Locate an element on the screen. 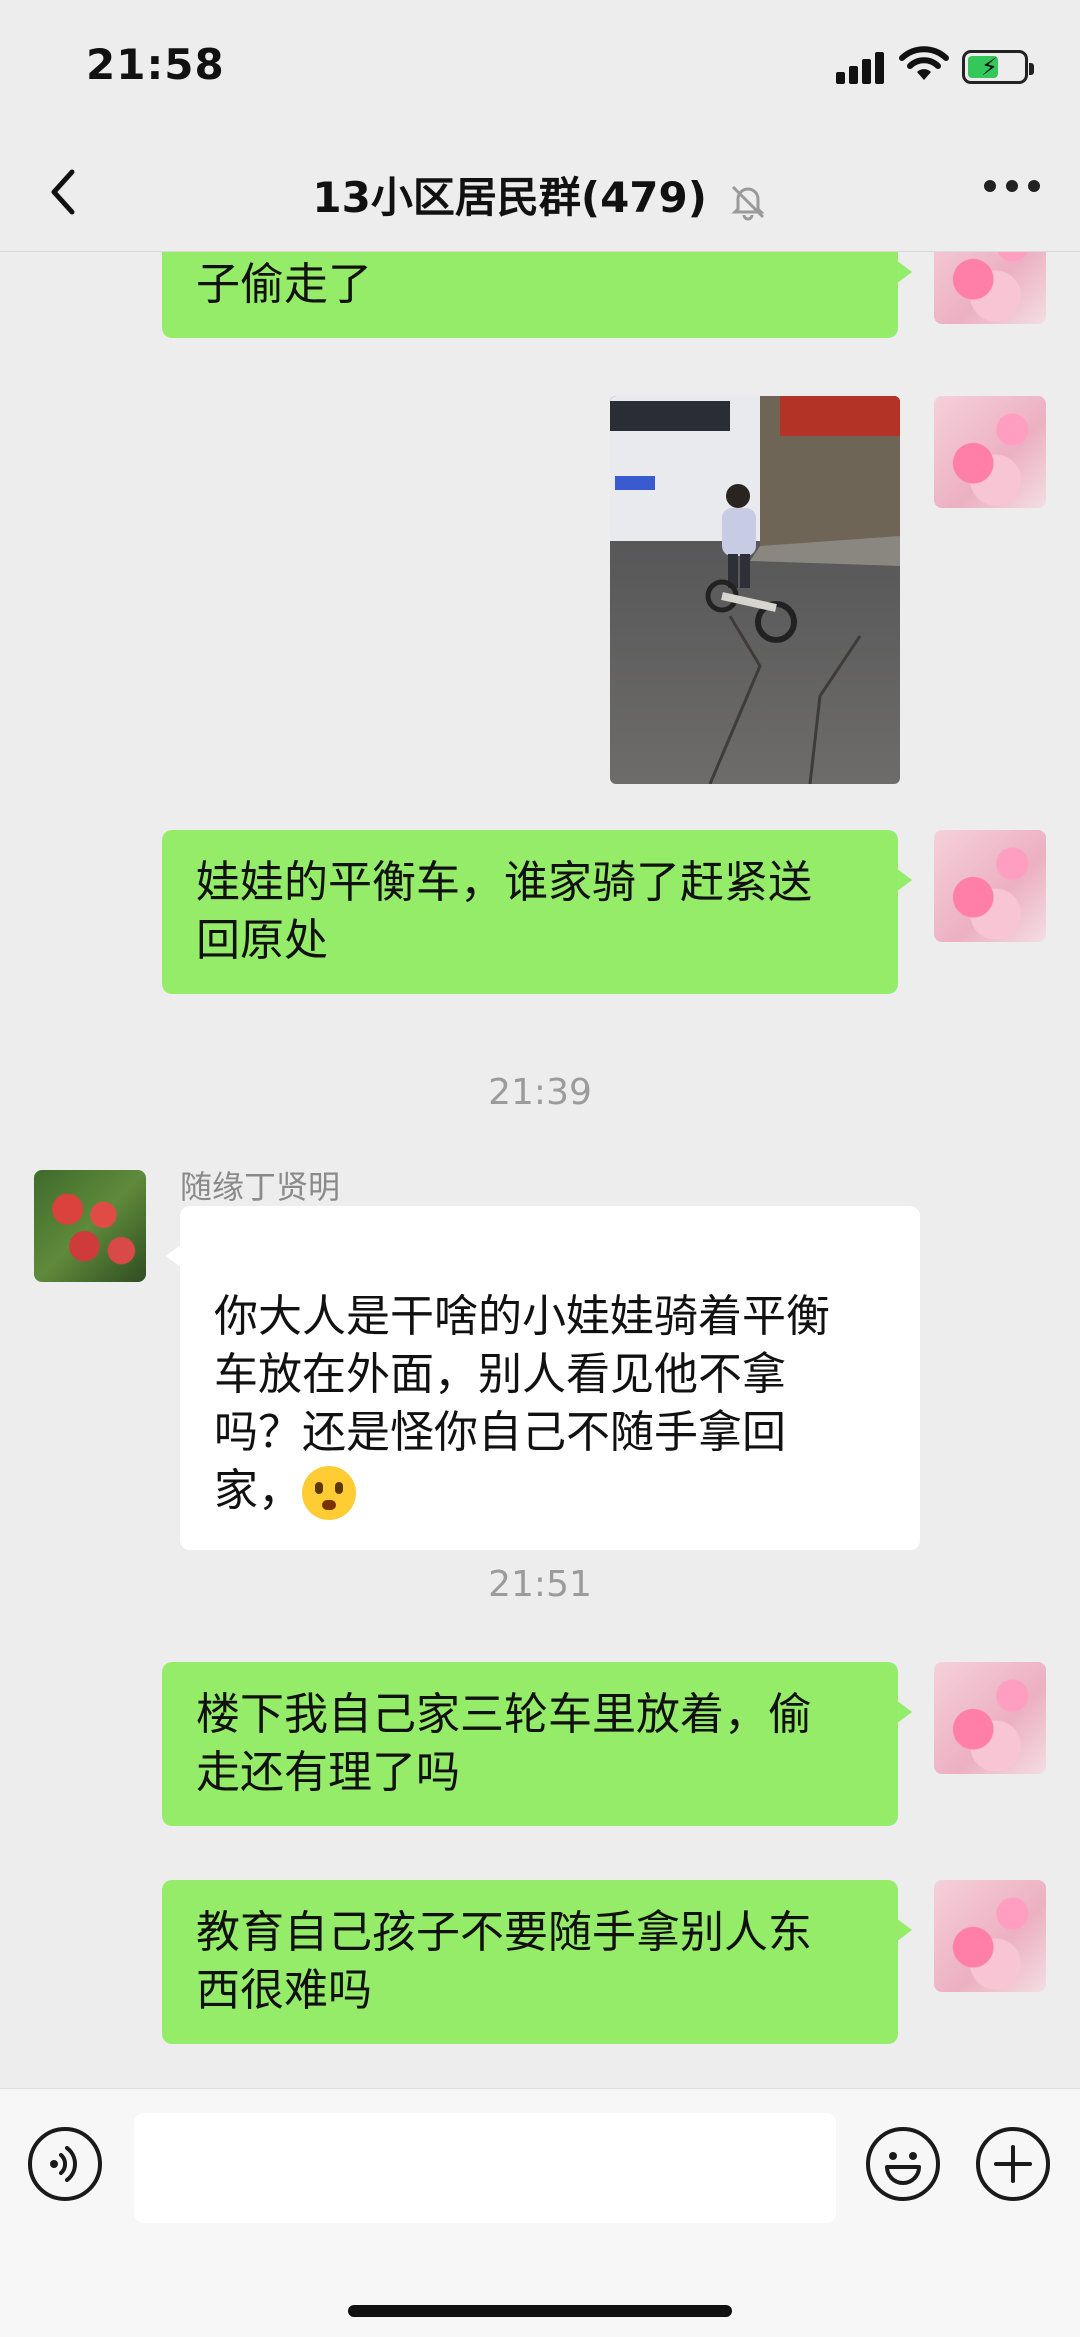 The width and height of the screenshot is (1080, 2337). voice-waves-icon is located at coordinates (63, 2164).